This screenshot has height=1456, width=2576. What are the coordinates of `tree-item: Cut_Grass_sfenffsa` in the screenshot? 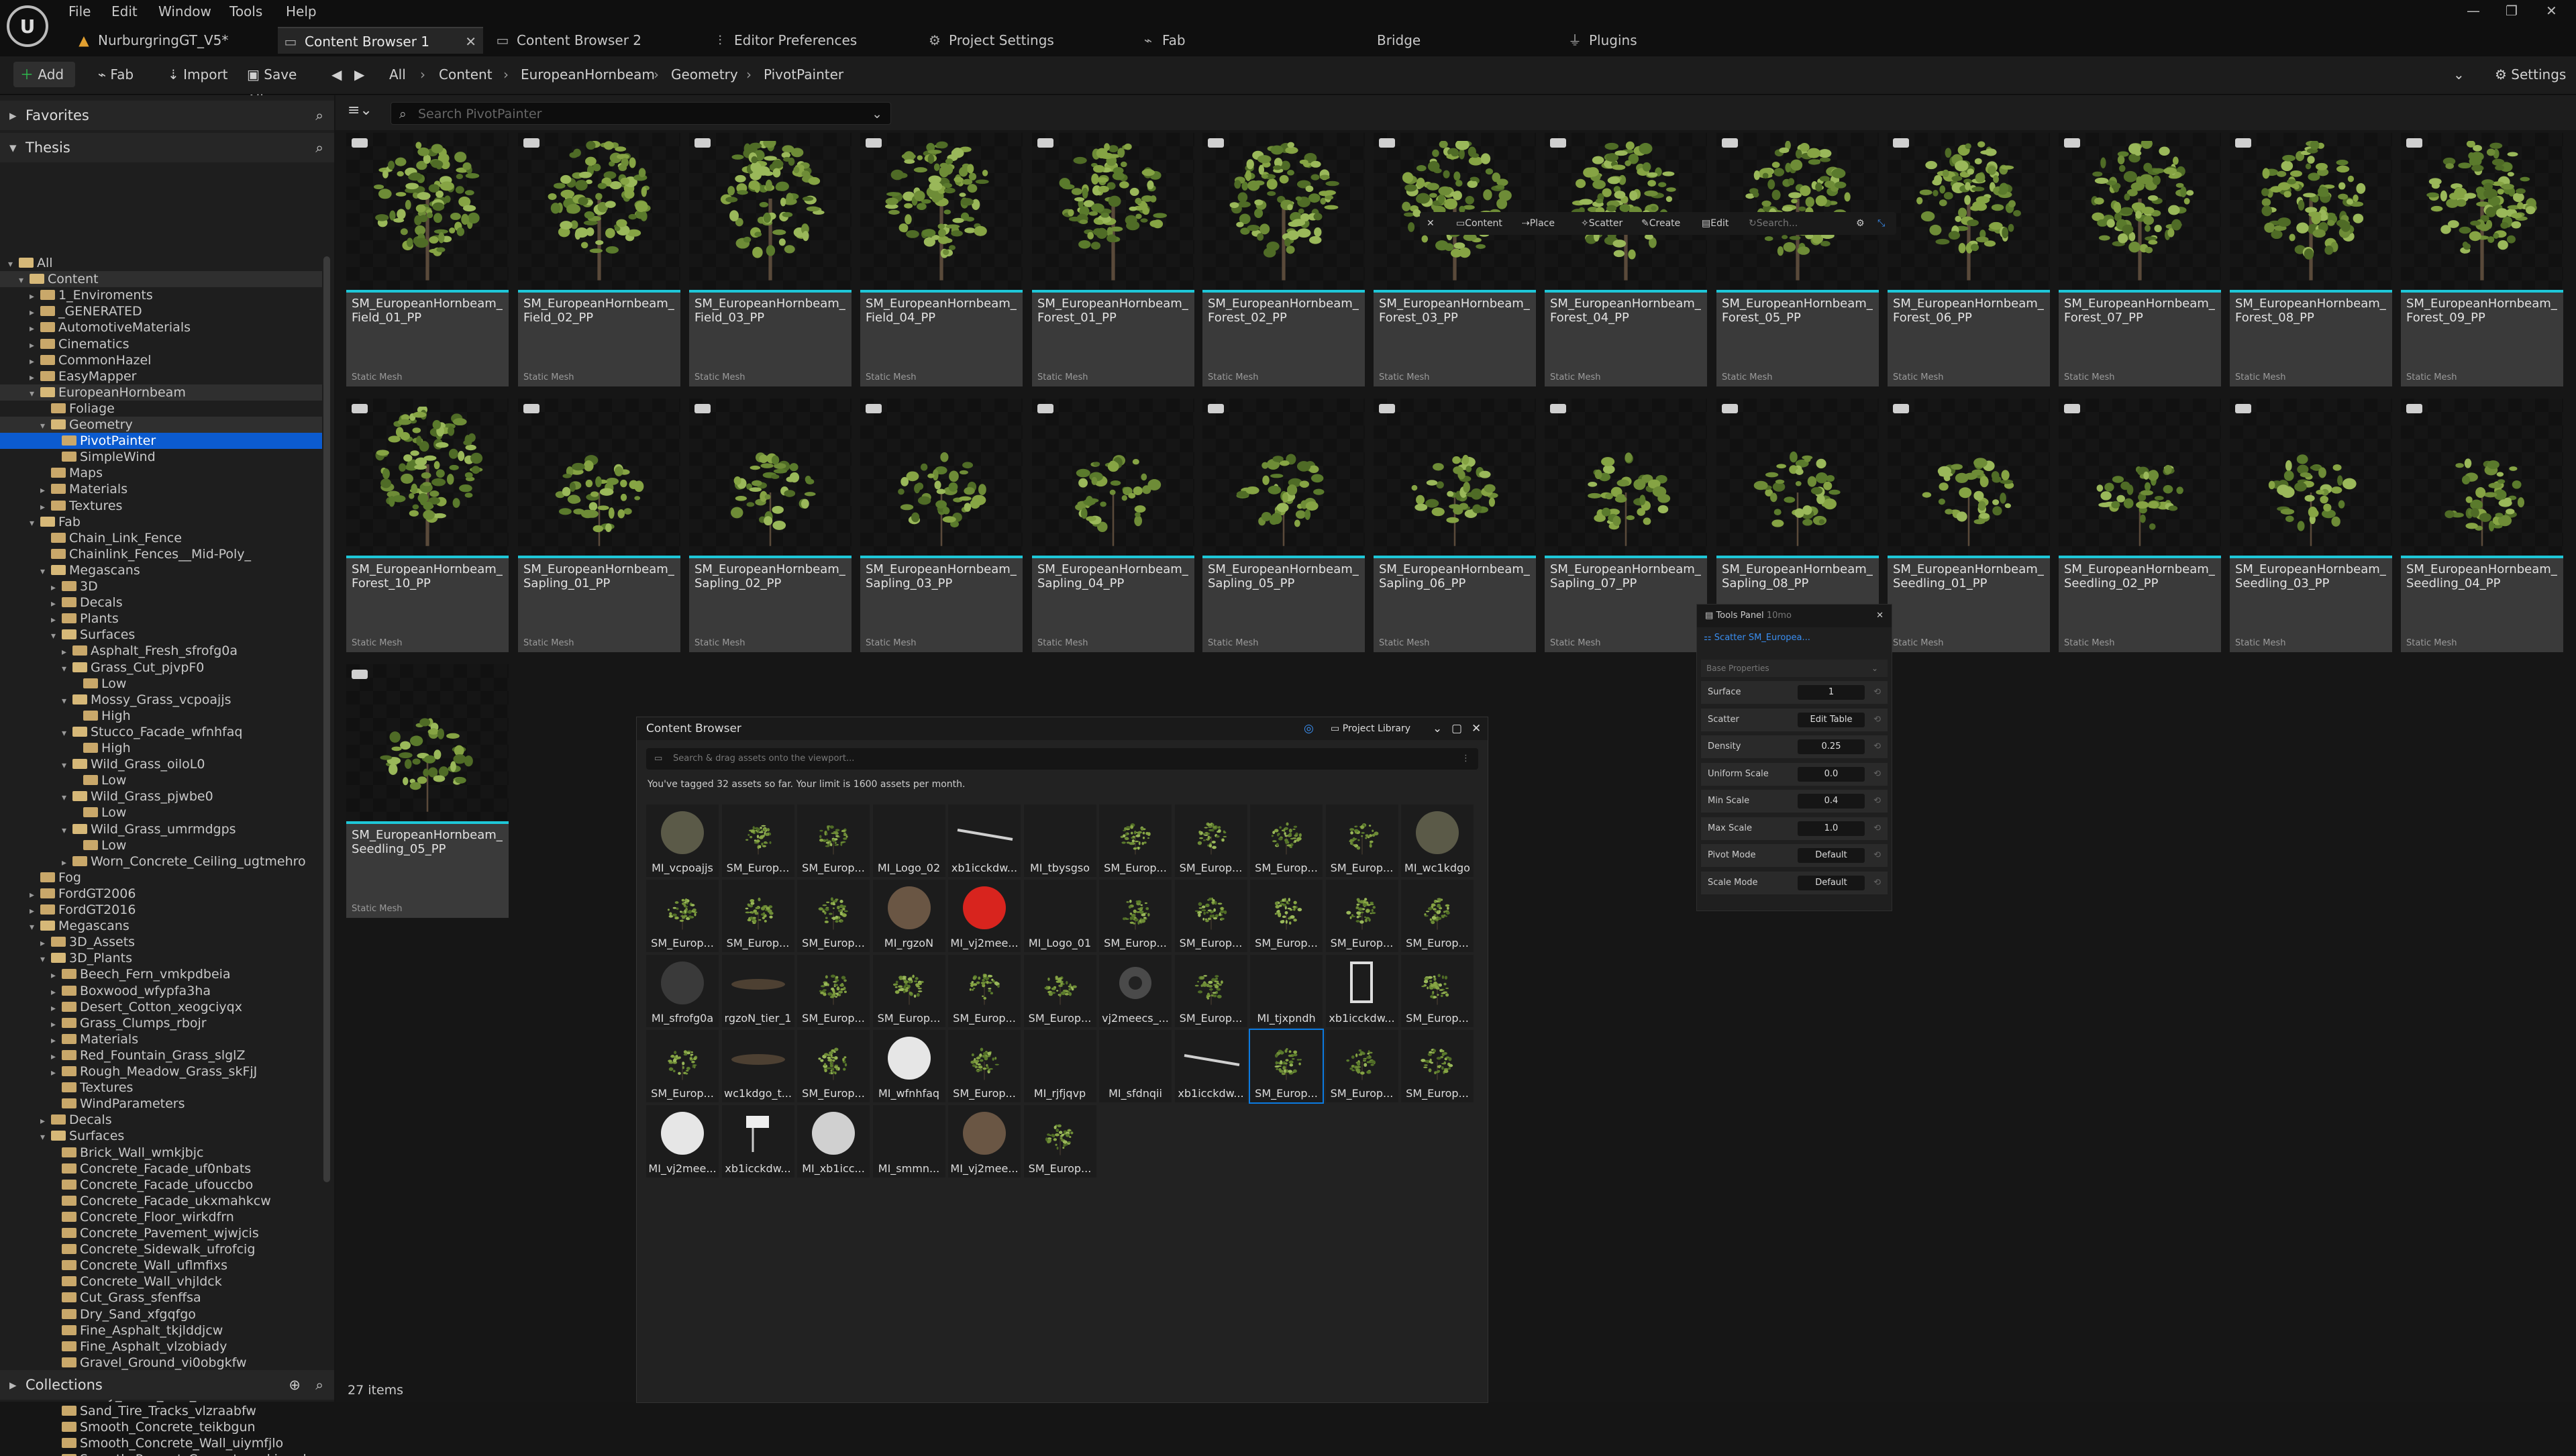 It's located at (161, 1298).